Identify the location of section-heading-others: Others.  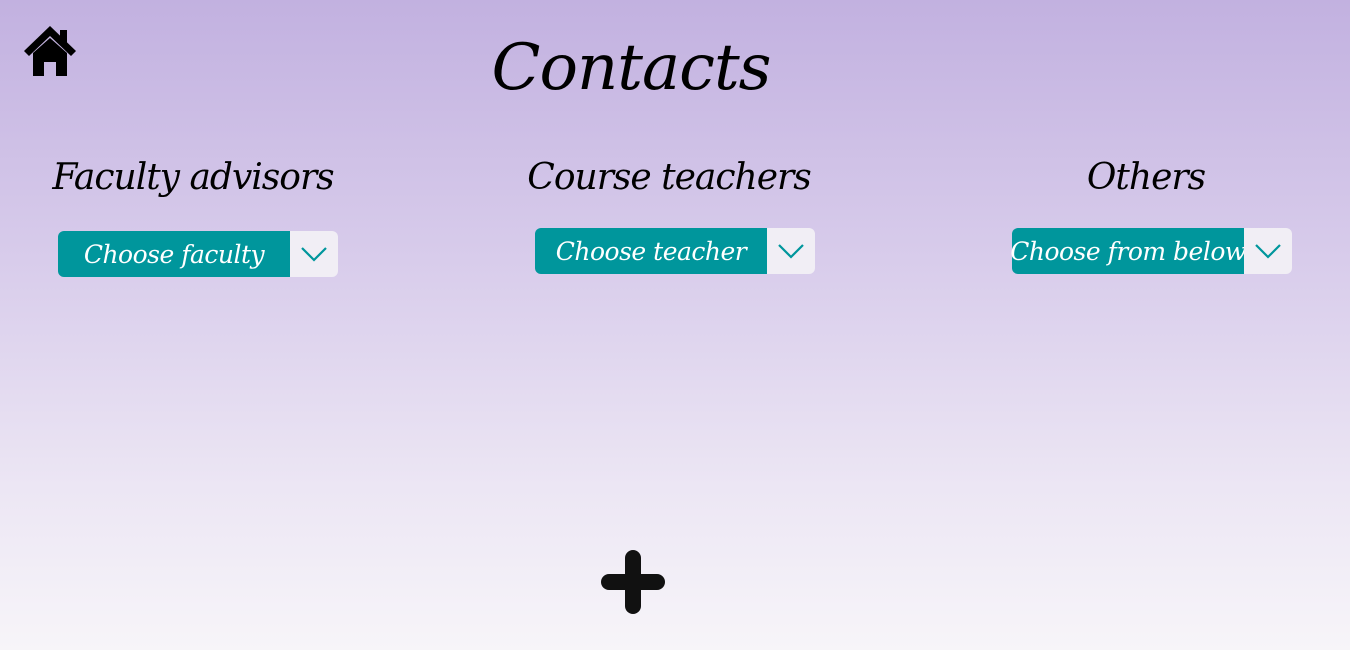
(1146, 177).